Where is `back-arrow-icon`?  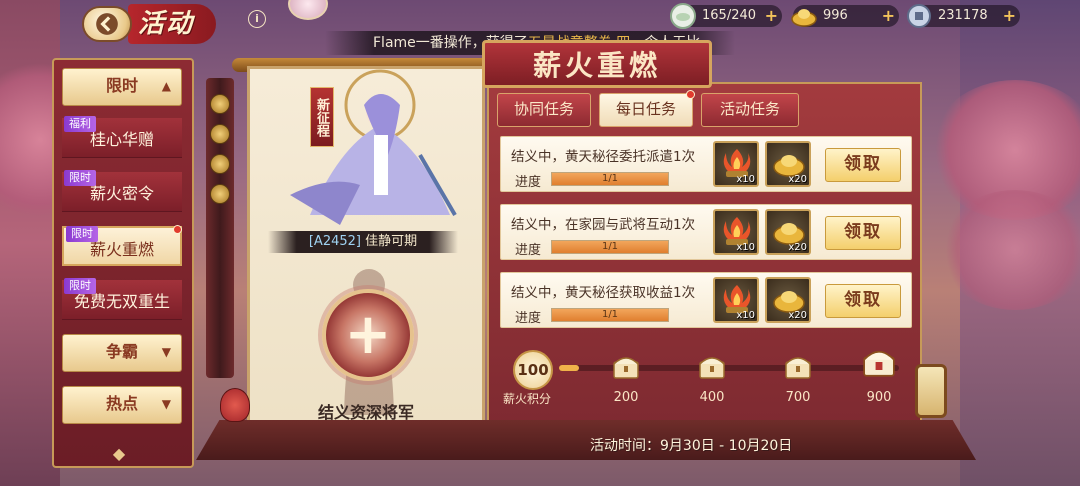 back-arrow-icon is located at coordinates (107, 24).